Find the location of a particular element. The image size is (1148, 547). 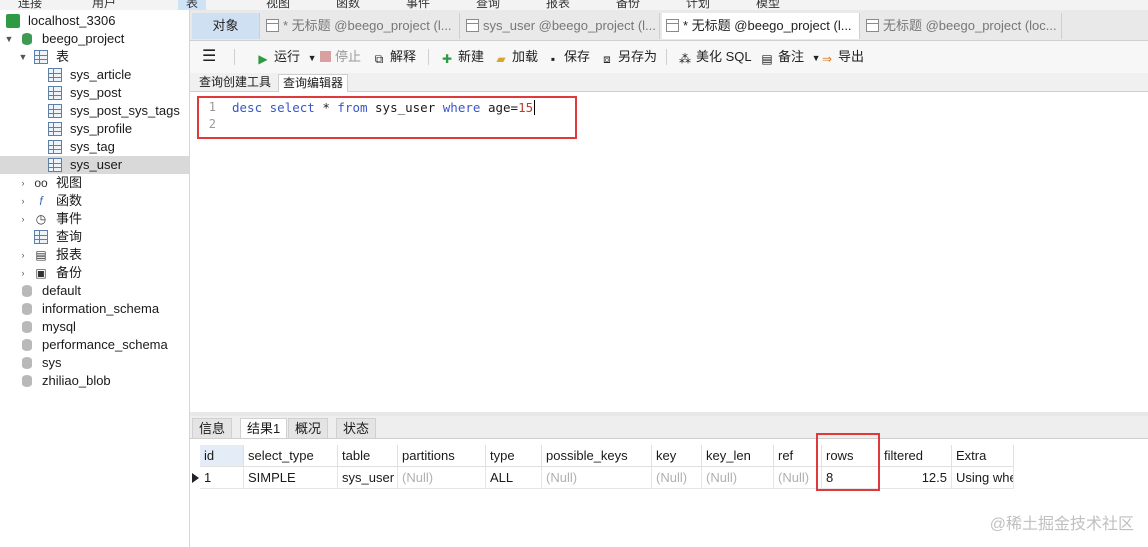

table-cell: sys_user is located at coordinates (368, 478).